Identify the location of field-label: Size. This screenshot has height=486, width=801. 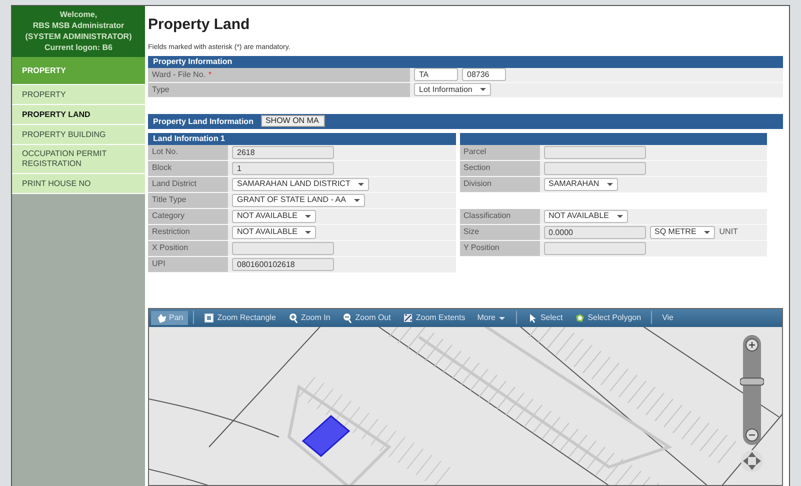
(500, 232).